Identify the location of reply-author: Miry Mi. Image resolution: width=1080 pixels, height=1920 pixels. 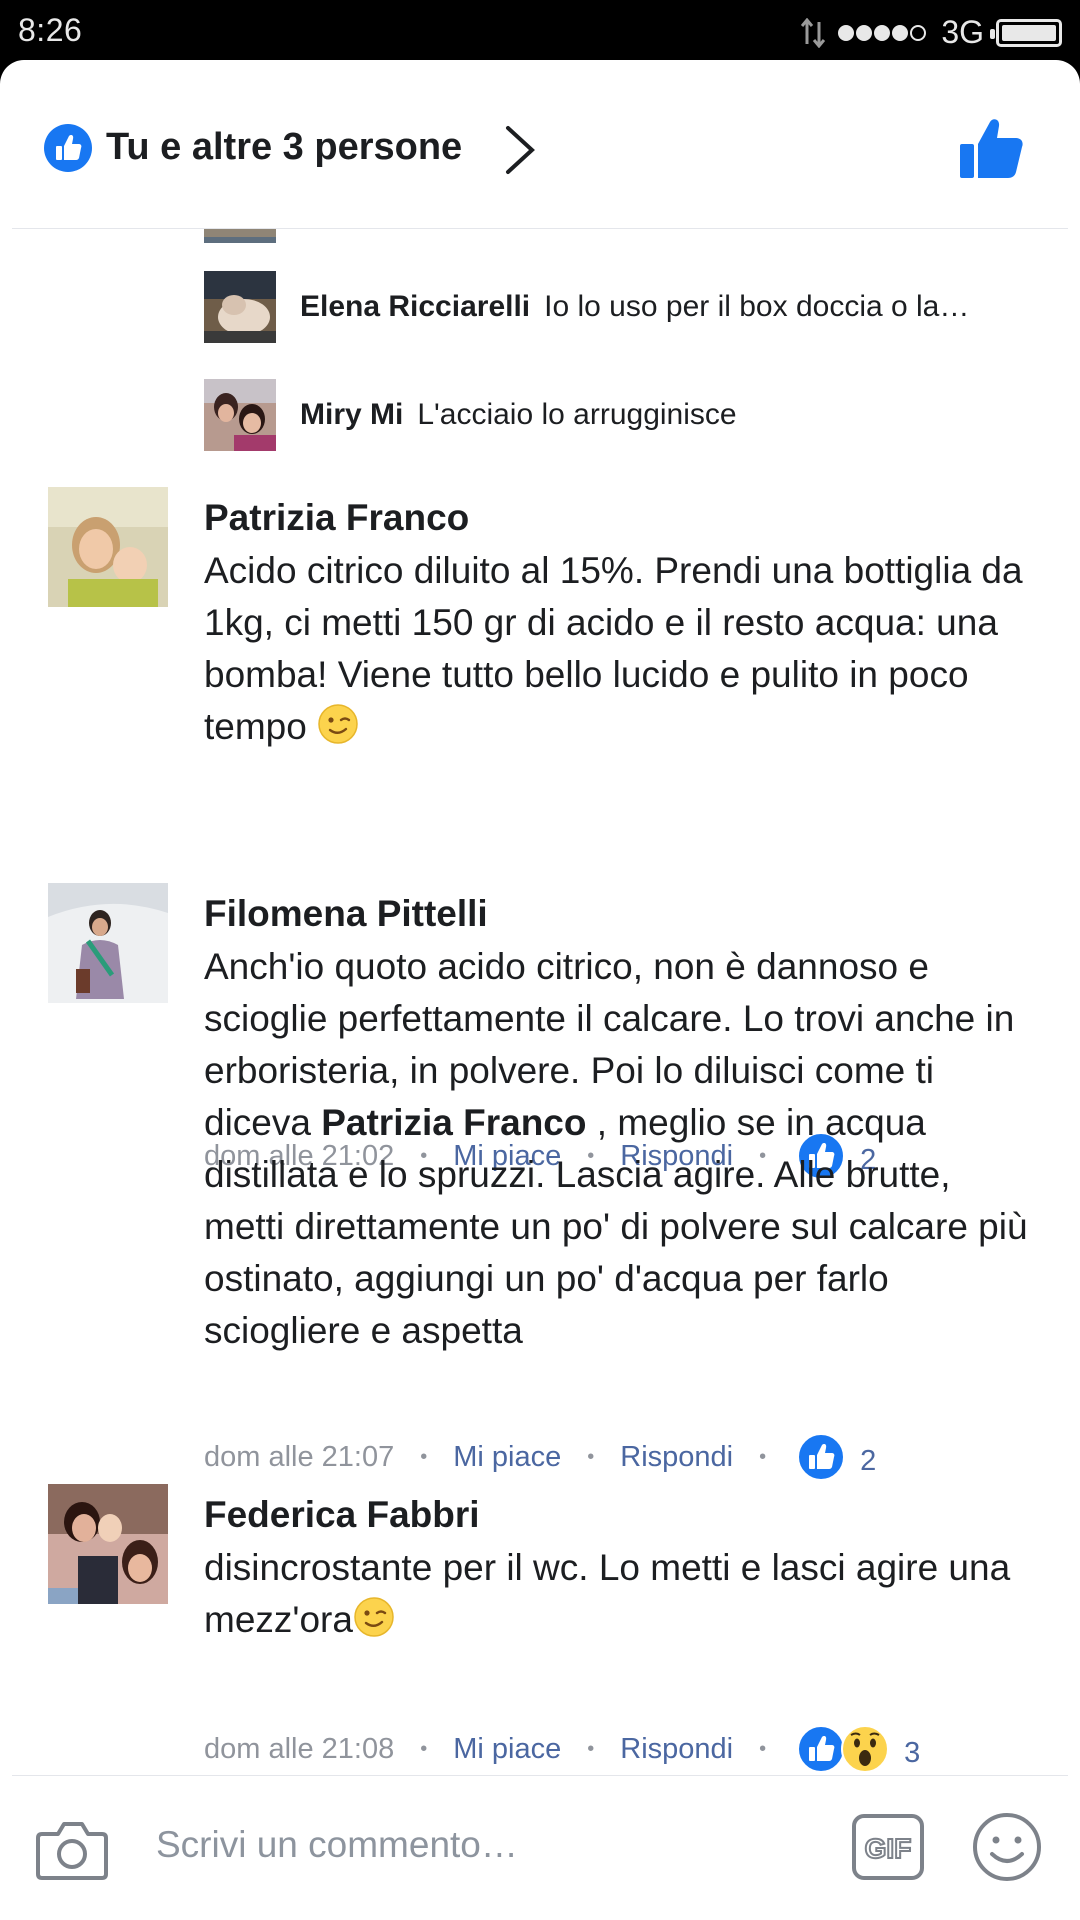
(351, 415).